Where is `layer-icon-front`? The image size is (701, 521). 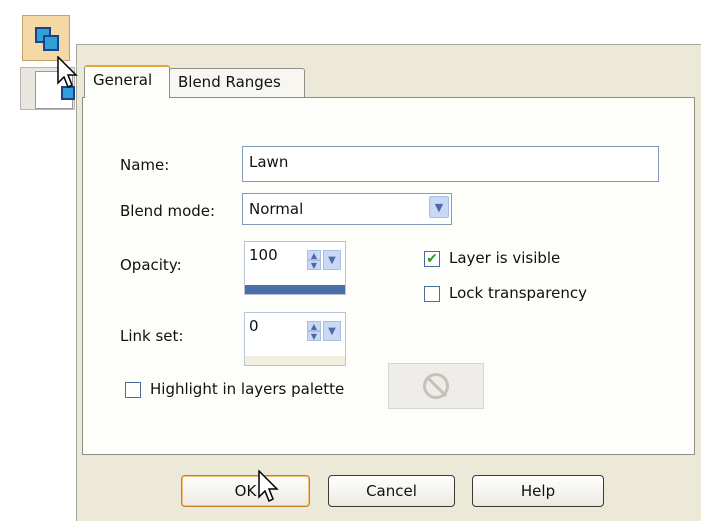 layer-icon-front is located at coordinates (51, 43).